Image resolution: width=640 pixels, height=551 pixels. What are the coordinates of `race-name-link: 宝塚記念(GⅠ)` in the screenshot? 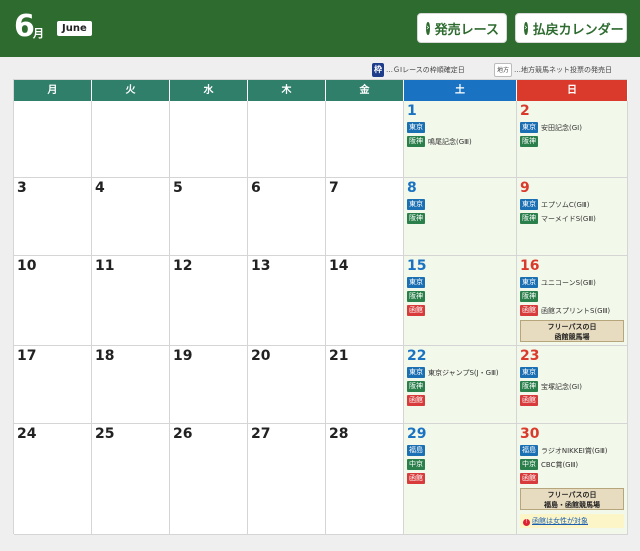 It's located at (561, 387).